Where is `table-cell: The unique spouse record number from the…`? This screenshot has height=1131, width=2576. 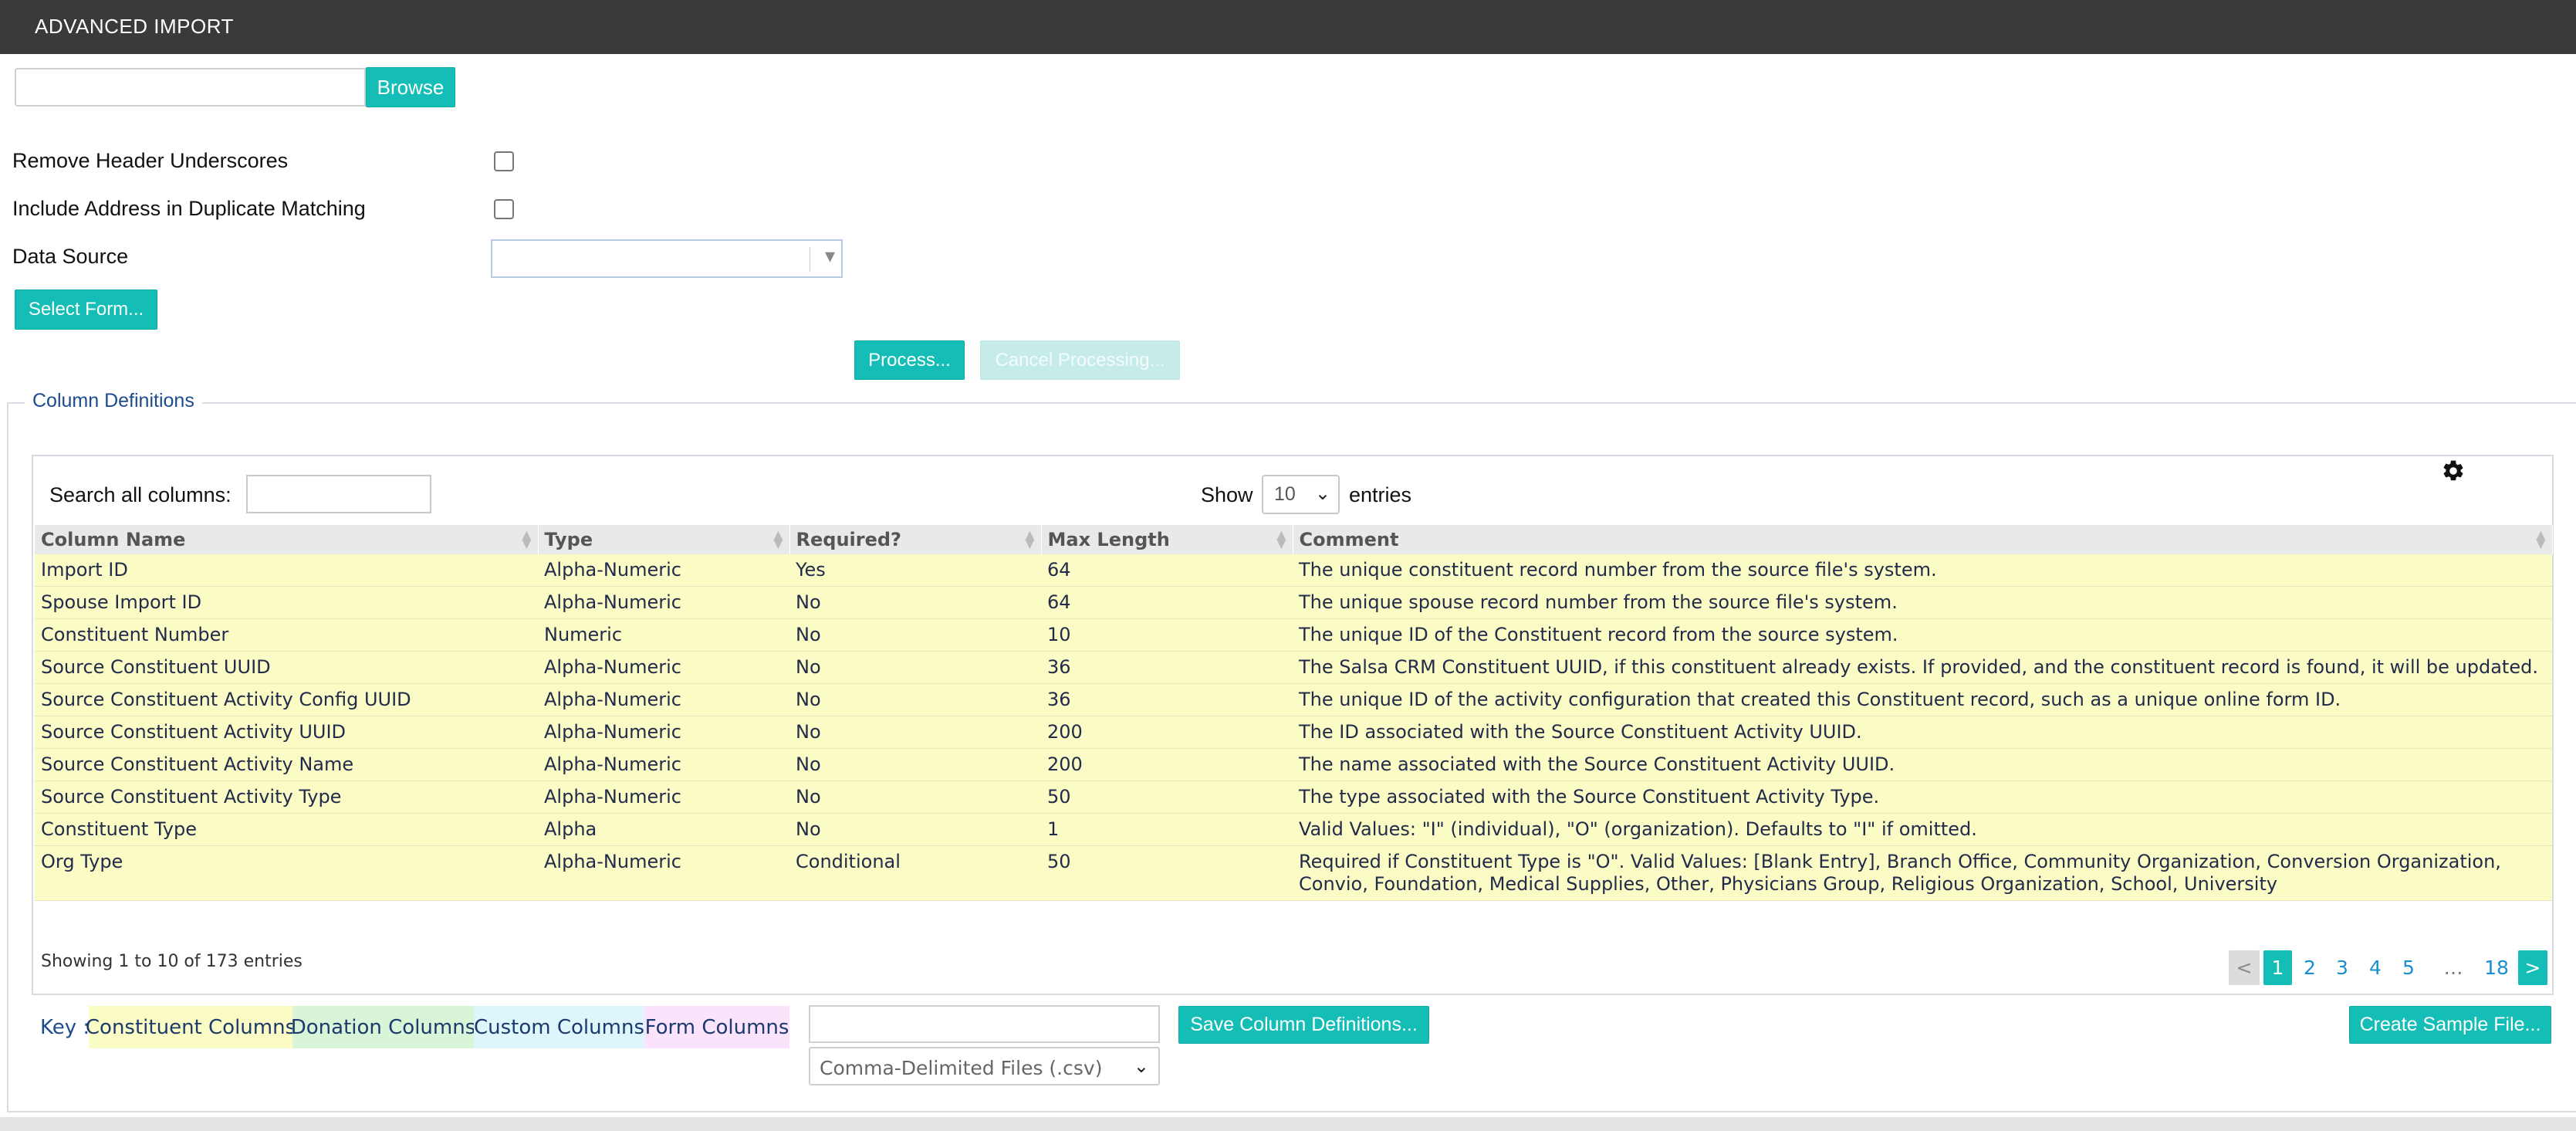 table-cell: The unique spouse record number from the… is located at coordinates (1922, 602).